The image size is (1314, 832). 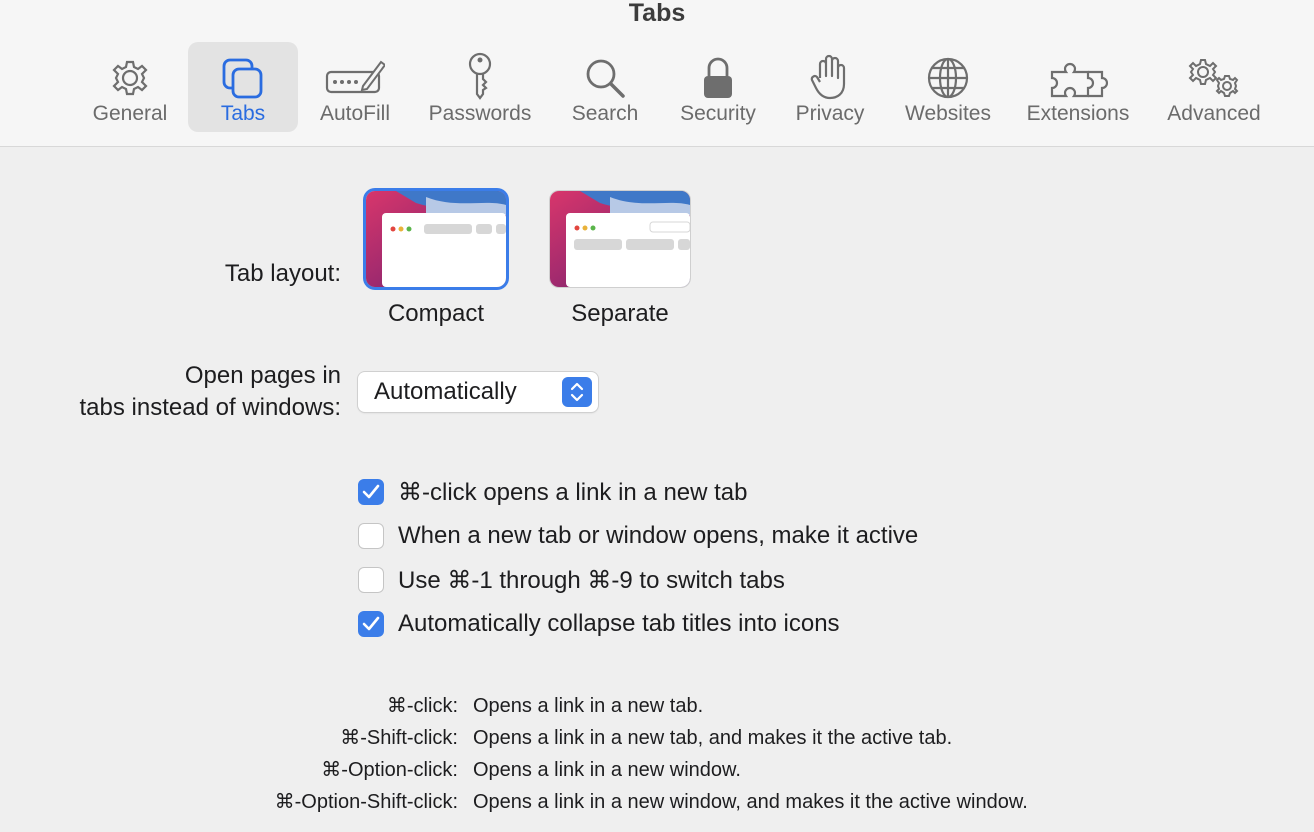 I want to click on tab-label: Security, so click(x=718, y=113).